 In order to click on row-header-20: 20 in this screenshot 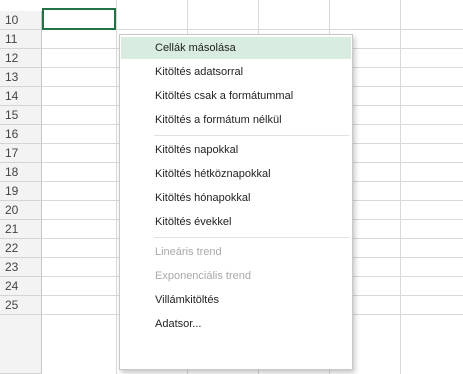, I will do `click(21, 210)`.